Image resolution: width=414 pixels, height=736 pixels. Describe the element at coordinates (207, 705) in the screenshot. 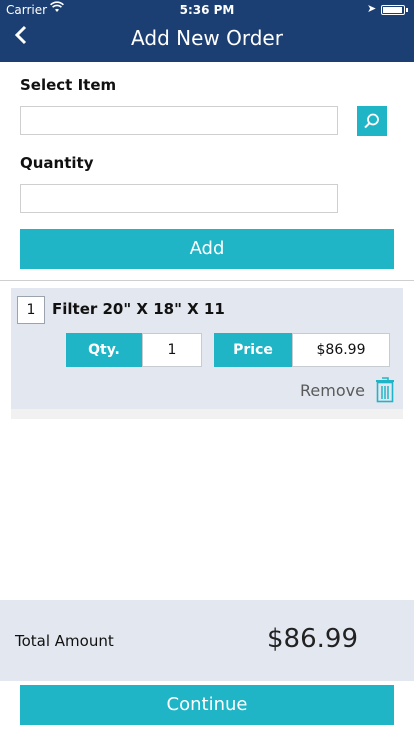

I see `continue-button: Continue` at that location.